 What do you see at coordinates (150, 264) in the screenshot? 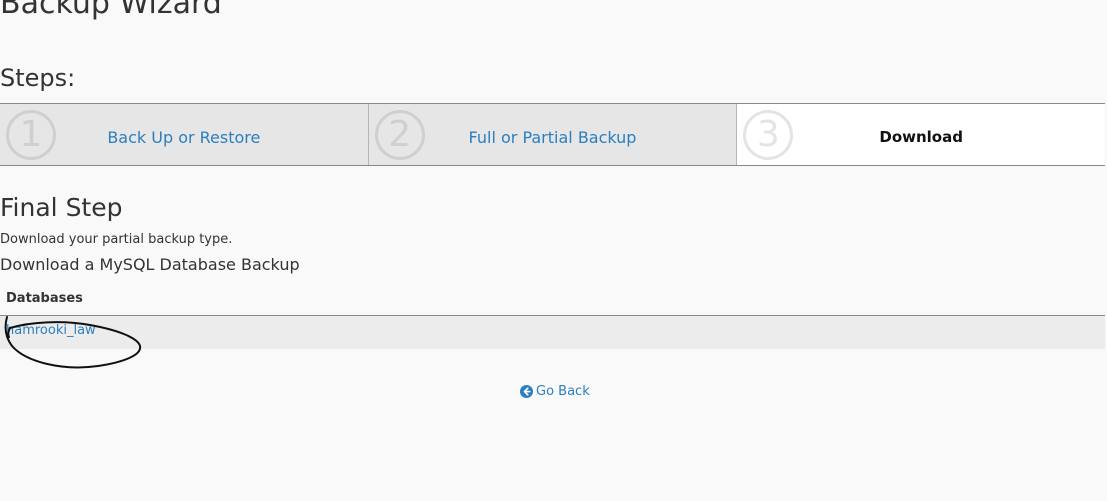
I see `subsection-title: Download a MySQL Database Backup` at bounding box center [150, 264].